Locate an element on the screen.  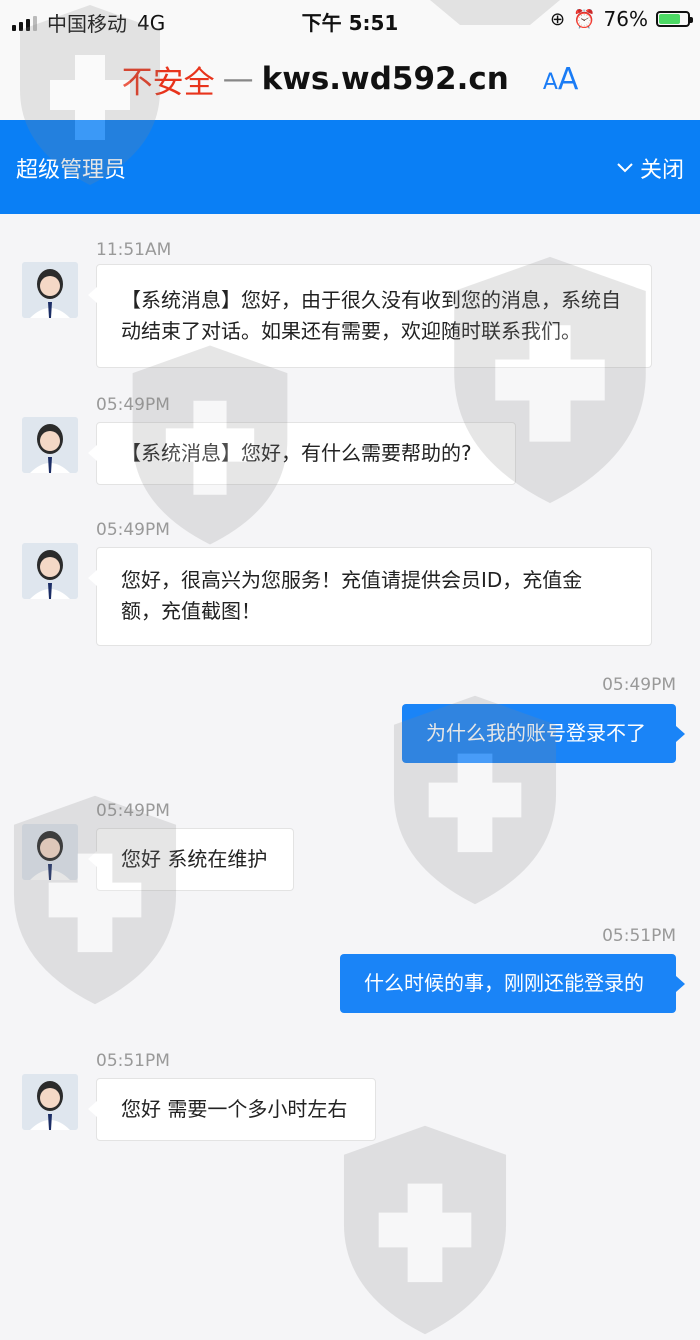
rotation-lock-icon: ⊕ is located at coordinates (558, 19).